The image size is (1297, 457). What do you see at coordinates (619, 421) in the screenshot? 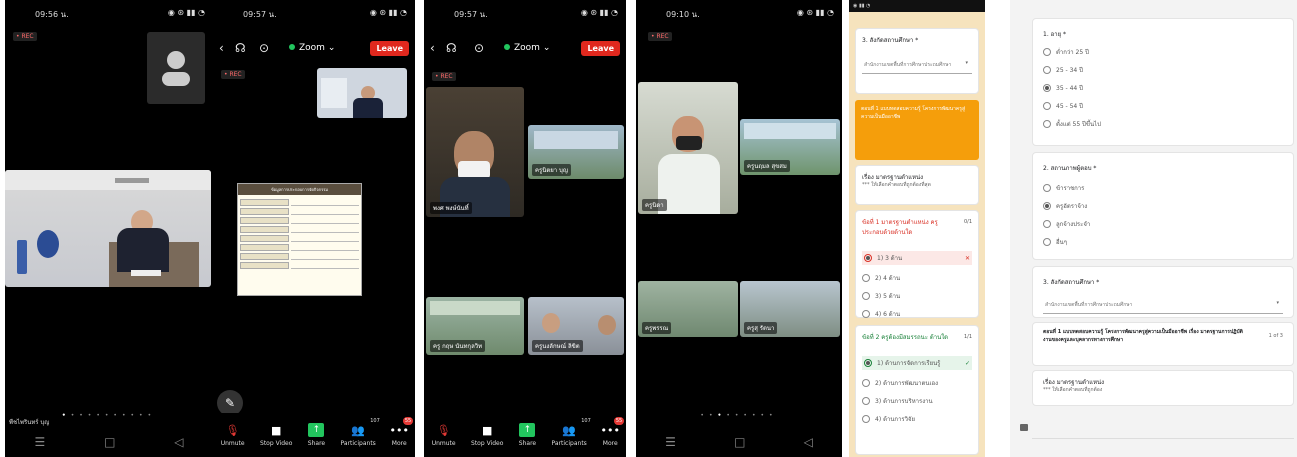
I see `more-badge: 55` at bounding box center [619, 421].